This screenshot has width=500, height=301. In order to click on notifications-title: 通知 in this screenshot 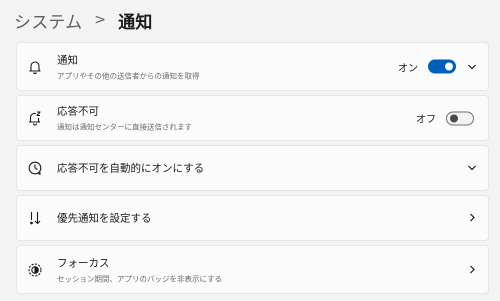, I will do `click(67, 60)`.